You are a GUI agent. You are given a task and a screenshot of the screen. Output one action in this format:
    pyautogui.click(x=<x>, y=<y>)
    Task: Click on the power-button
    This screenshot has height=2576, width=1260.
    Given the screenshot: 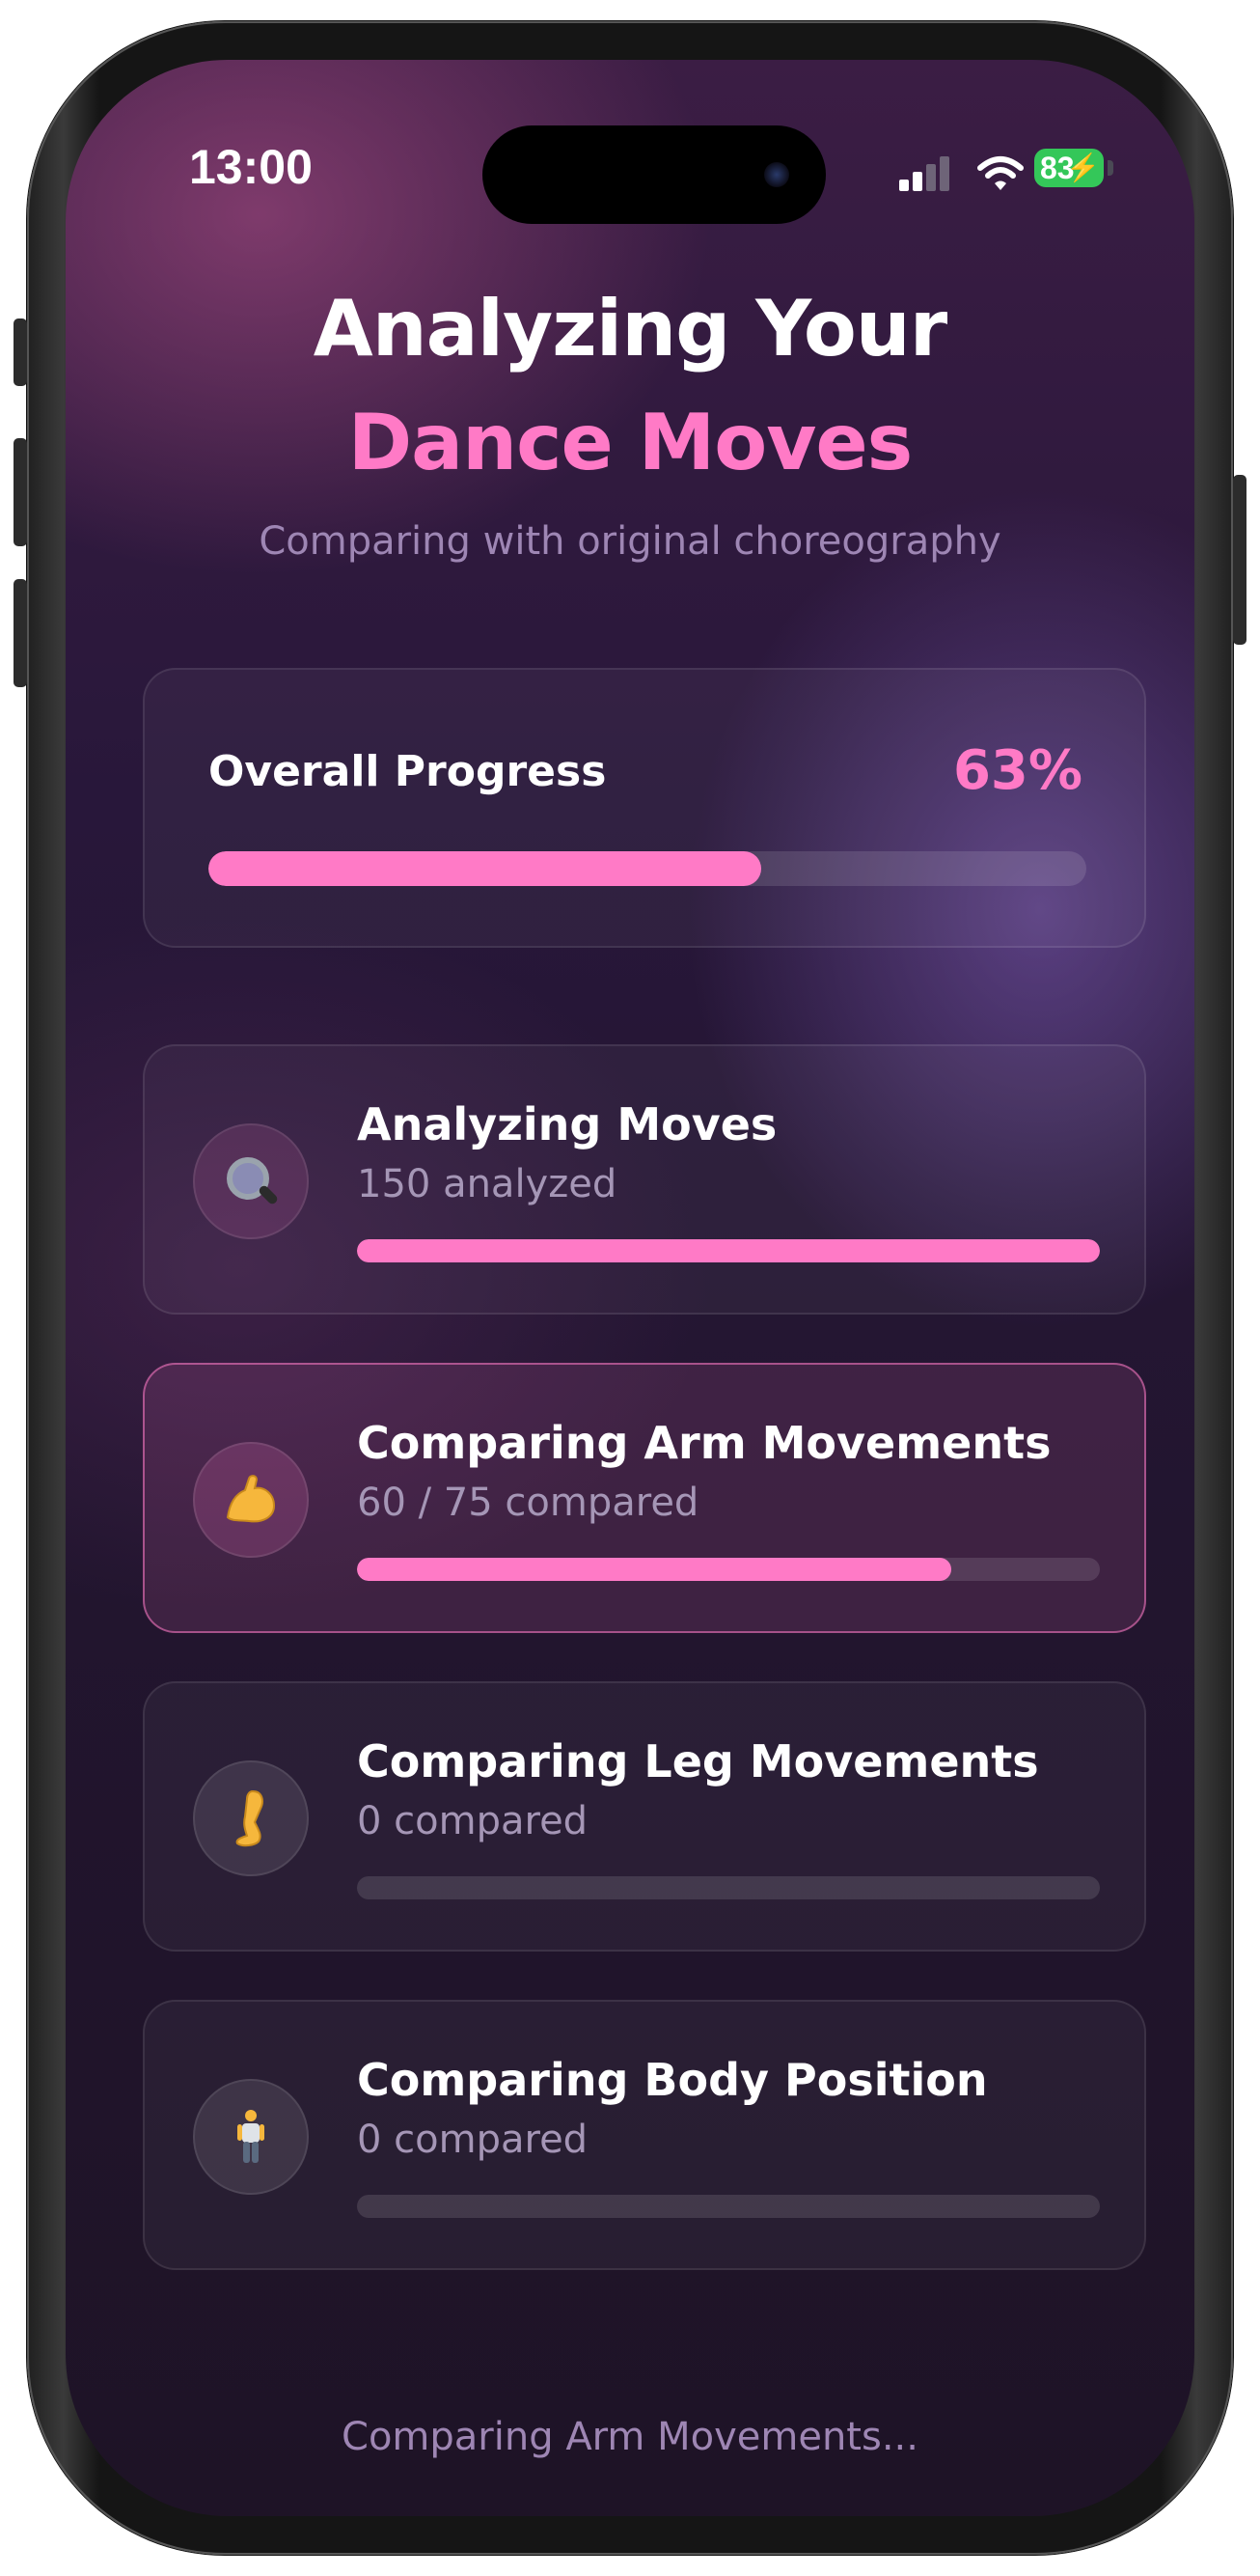 What is the action you would take?
    pyautogui.click(x=1240, y=560)
    